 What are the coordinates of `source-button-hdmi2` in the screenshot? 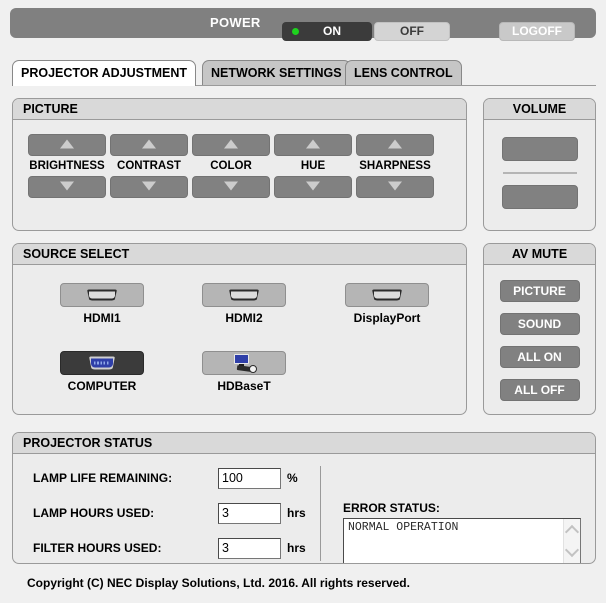 It's located at (244, 295).